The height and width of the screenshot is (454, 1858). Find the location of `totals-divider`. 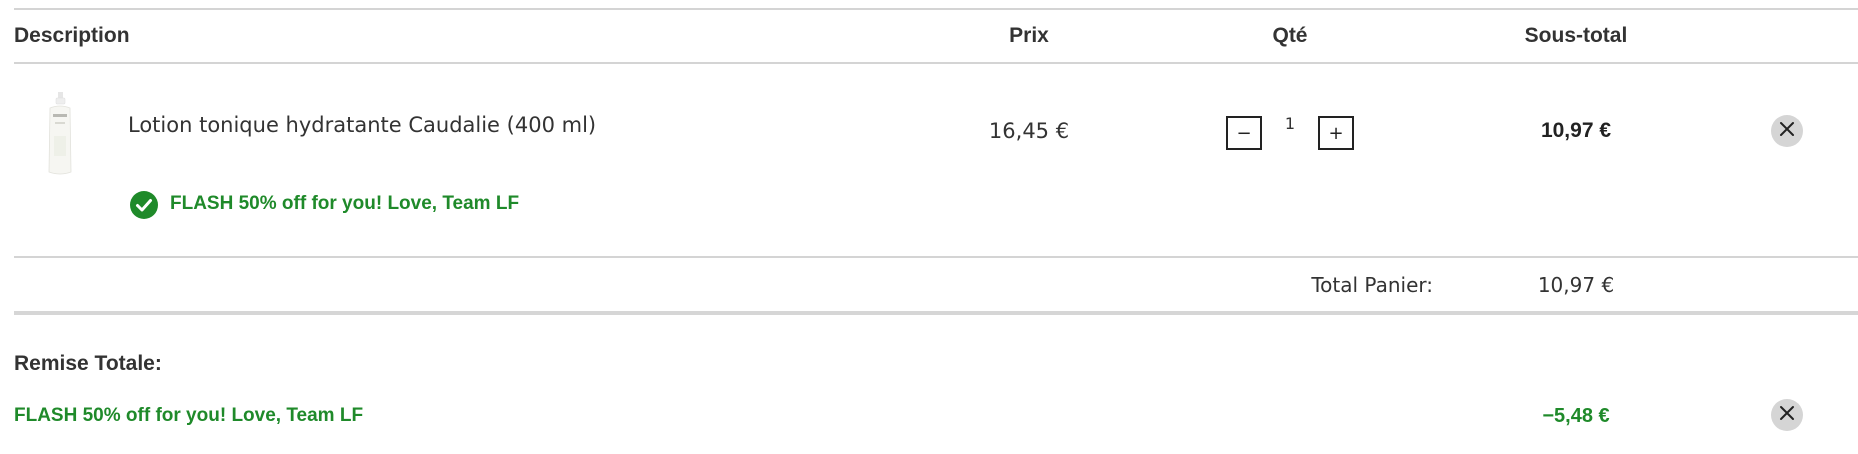

totals-divider is located at coordinates (936, 313).